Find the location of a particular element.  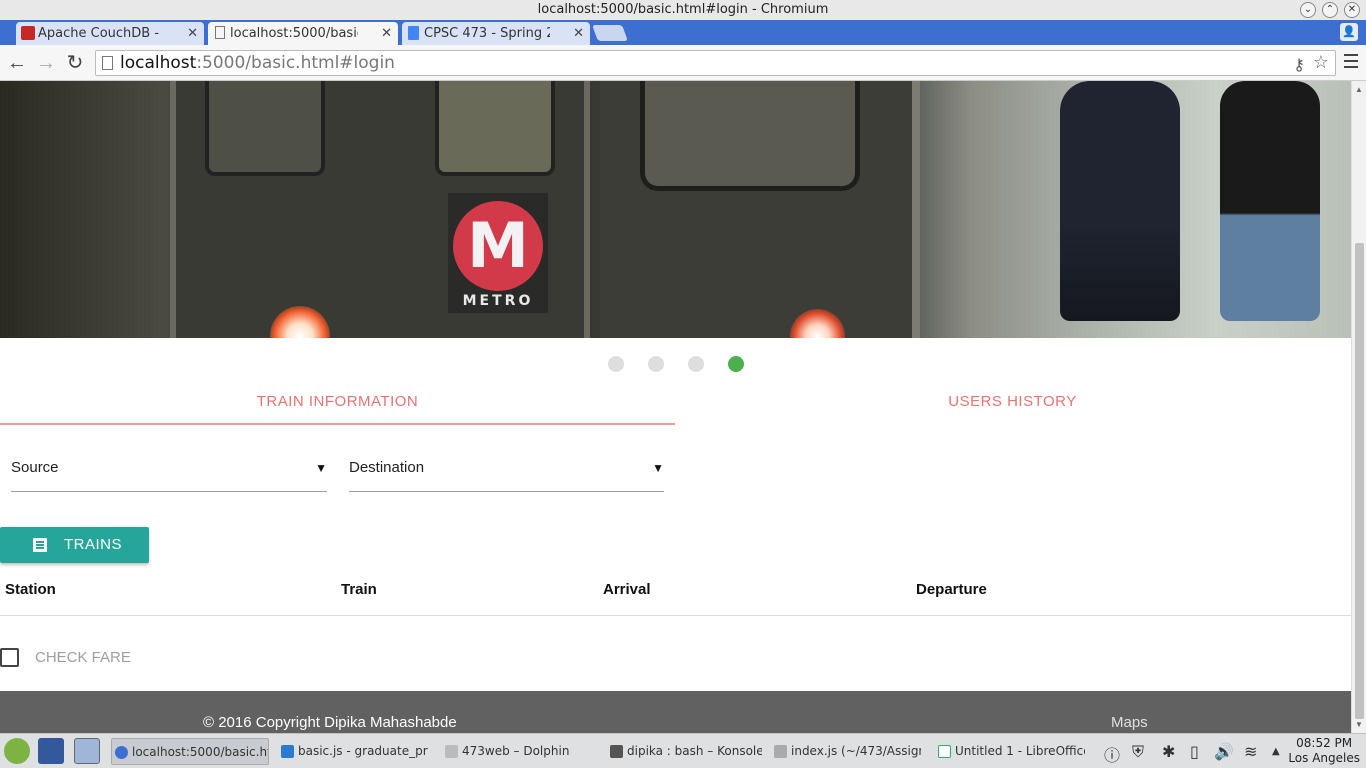

taskbar-item-label: 473web – Dolphin is located at coordinates (516, 751).